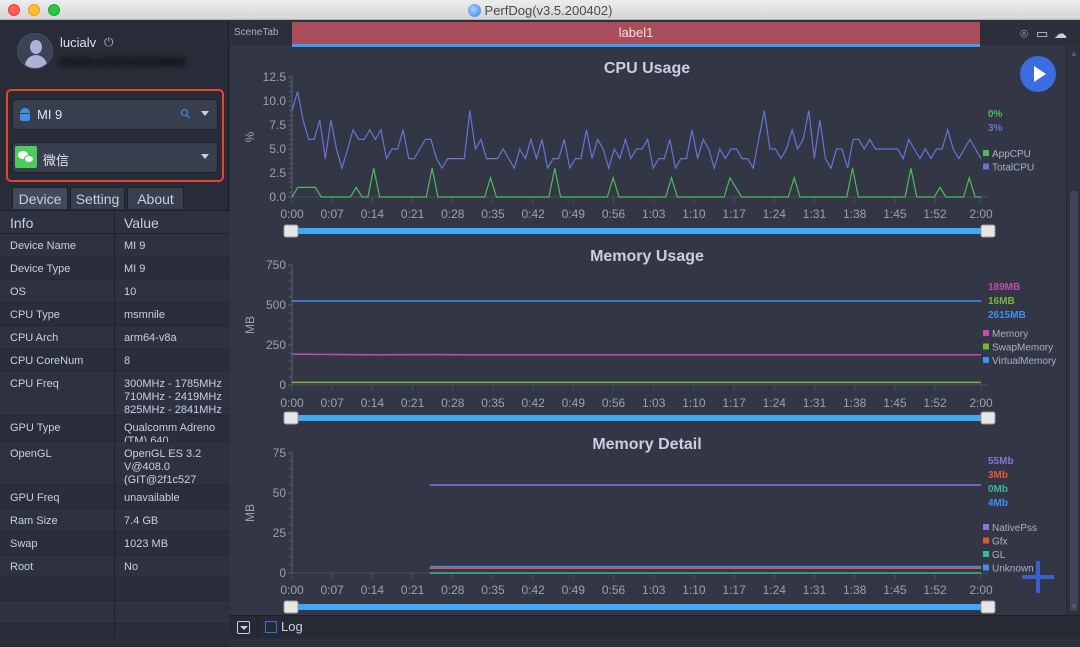  What do you see at coordinates (995, 114) in the screenshot?
I see `legend-current-value: 0%` at bounding box center [995, 114].